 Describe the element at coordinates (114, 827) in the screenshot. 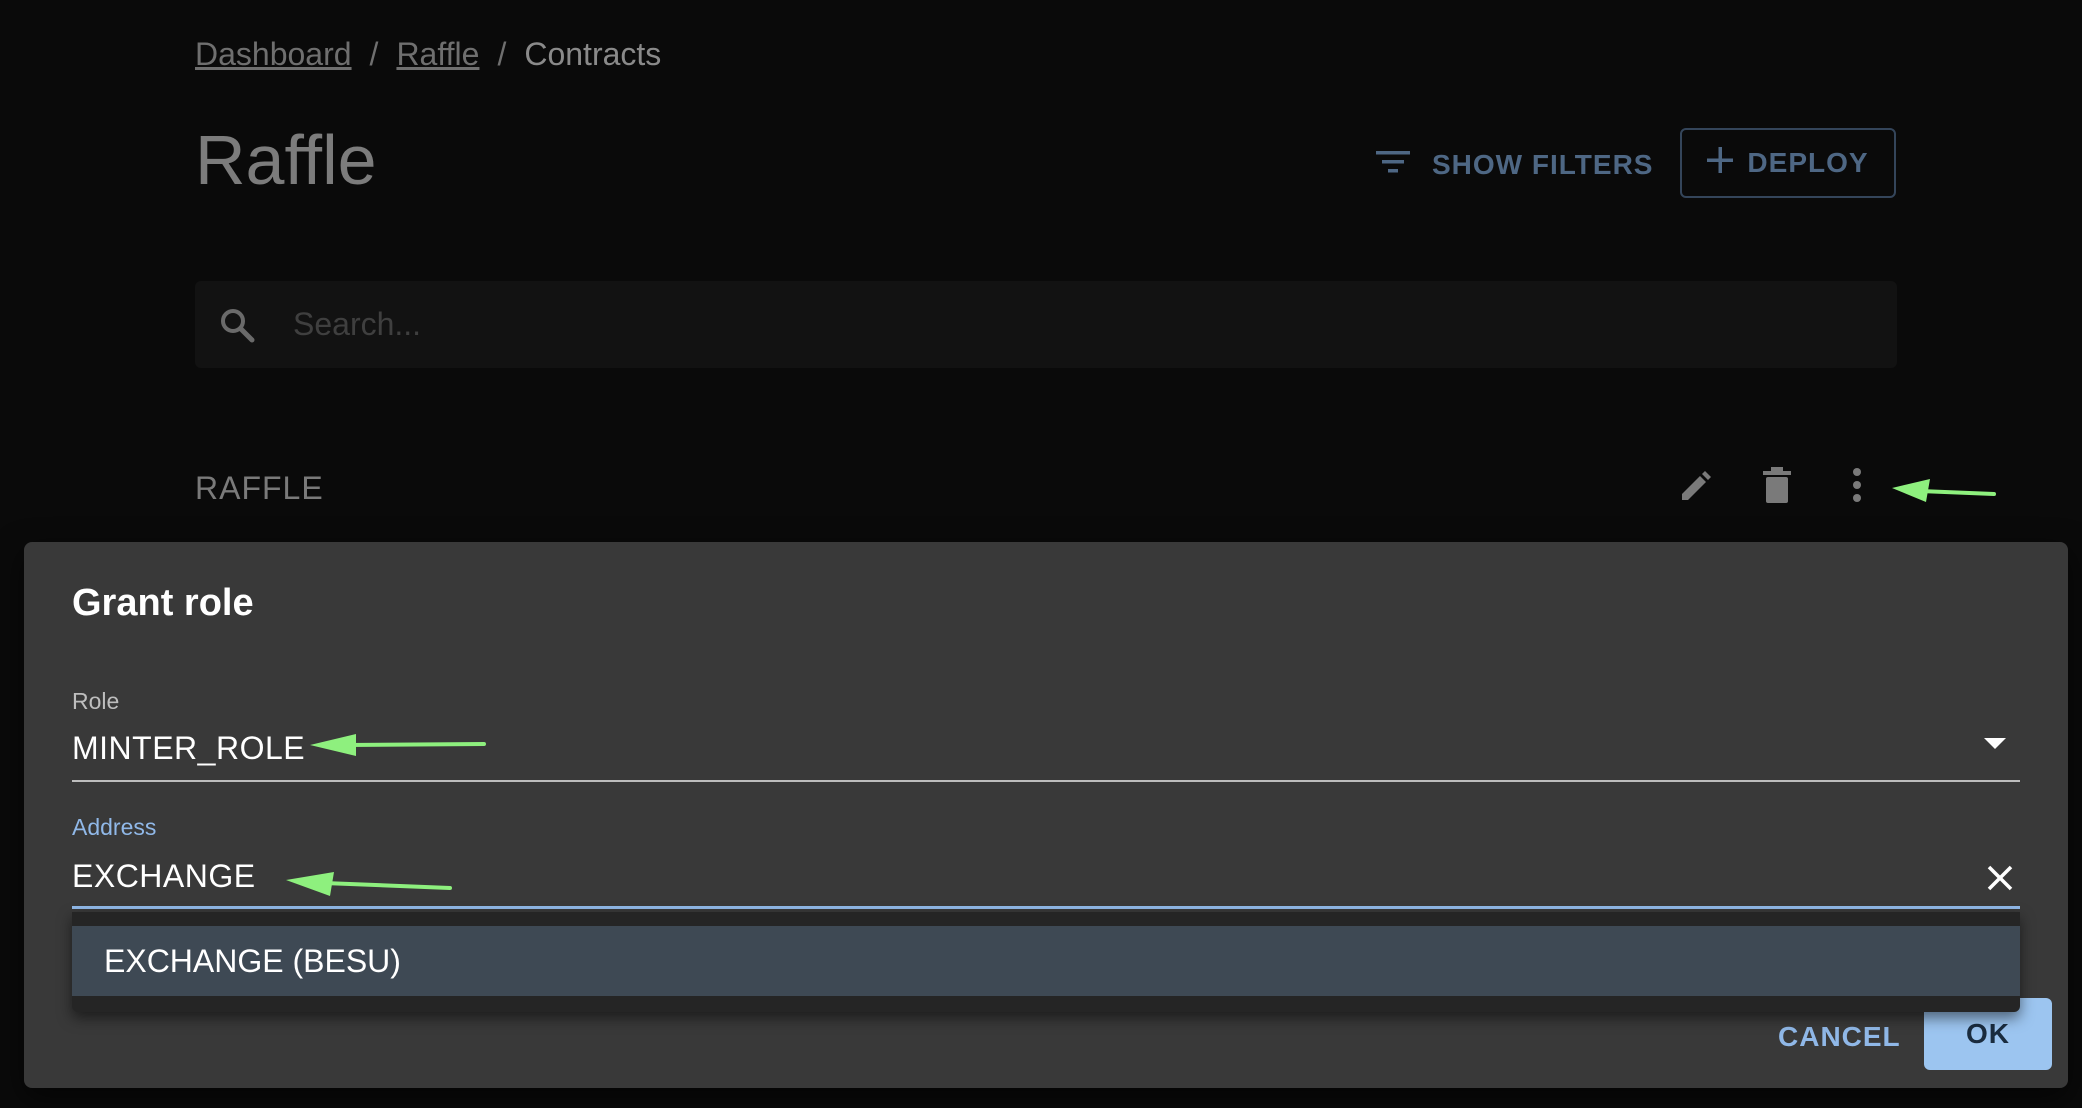

I see `address-label: Address` at that location.